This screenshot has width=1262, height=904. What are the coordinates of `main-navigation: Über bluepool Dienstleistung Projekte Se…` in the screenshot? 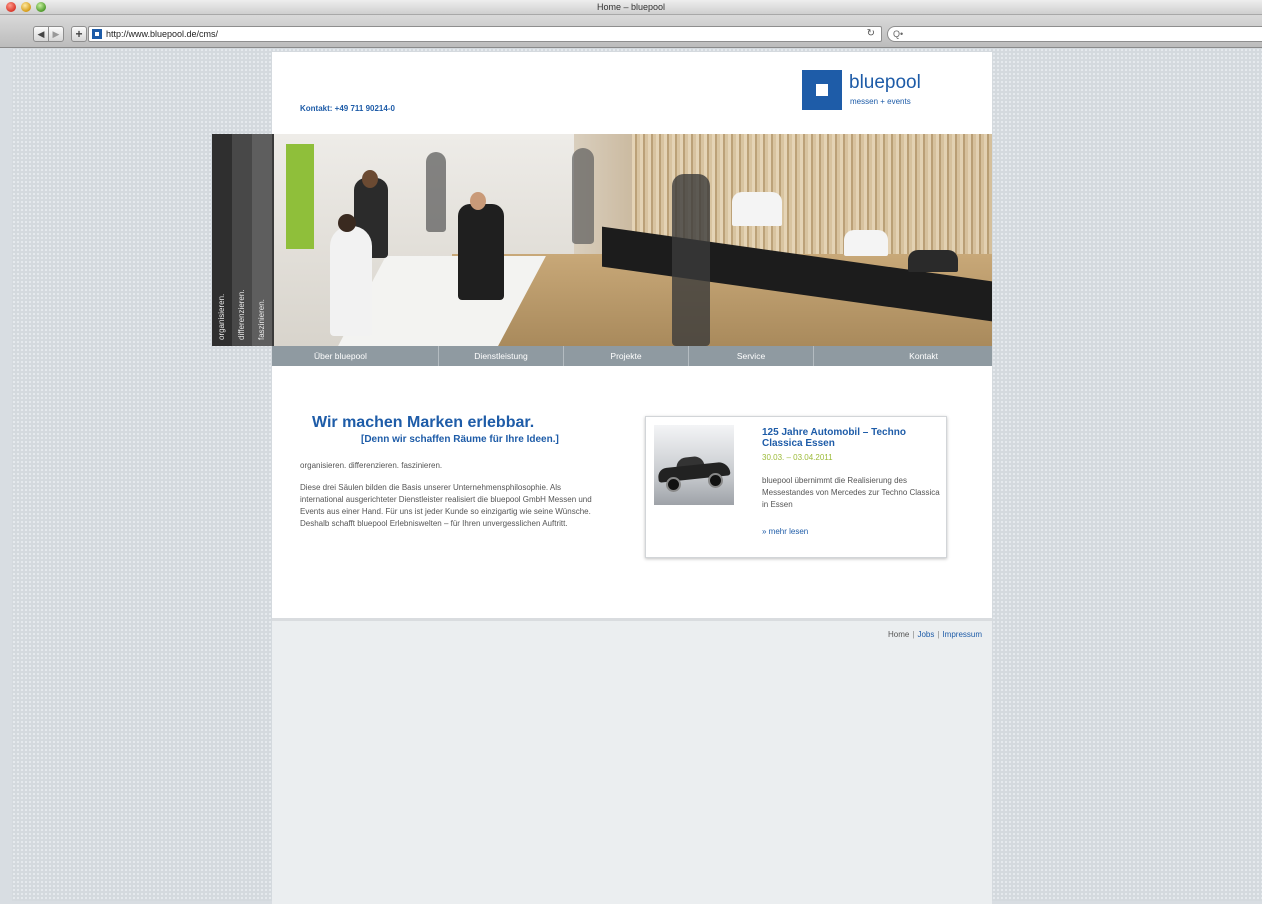 It's located at (632, 356).